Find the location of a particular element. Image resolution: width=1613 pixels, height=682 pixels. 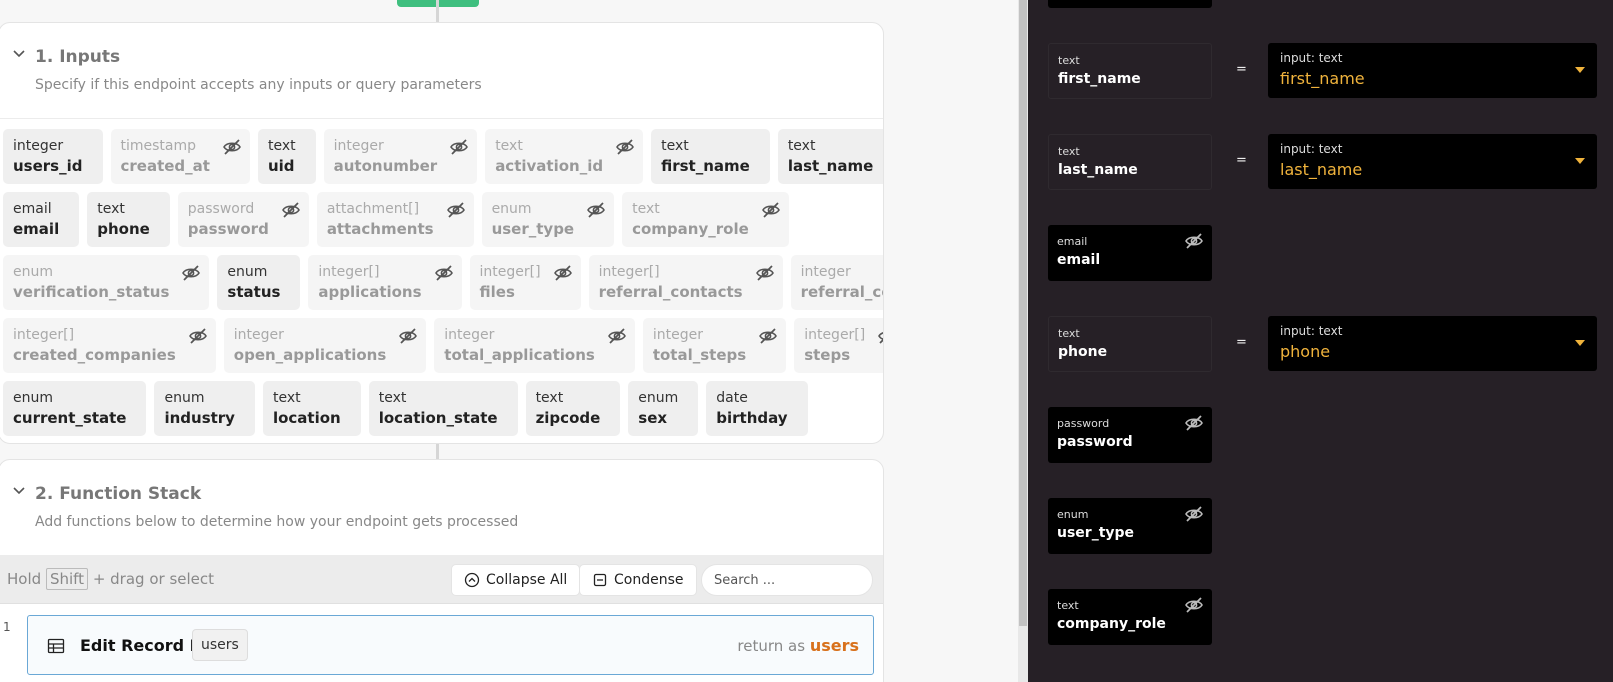

input-chip-created-at: timestamp created_at is located at coordinates (180, 156).